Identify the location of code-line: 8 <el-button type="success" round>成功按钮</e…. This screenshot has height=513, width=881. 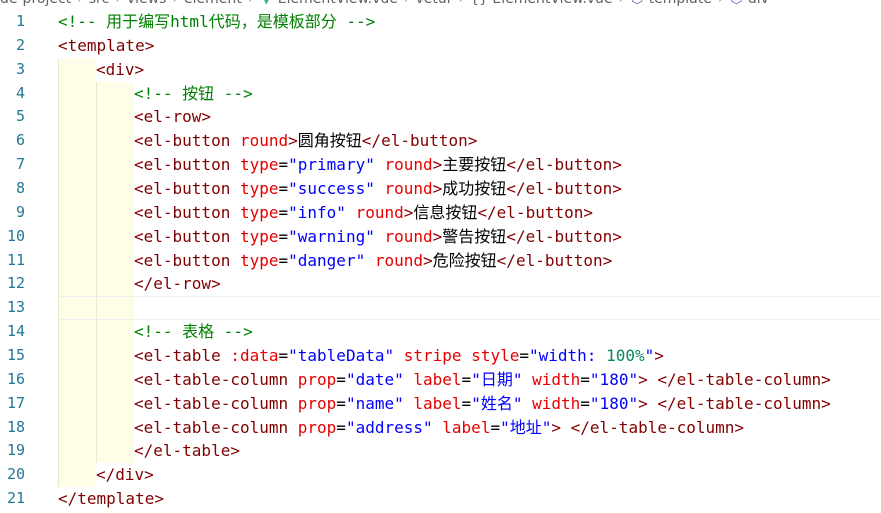
(440, 189).